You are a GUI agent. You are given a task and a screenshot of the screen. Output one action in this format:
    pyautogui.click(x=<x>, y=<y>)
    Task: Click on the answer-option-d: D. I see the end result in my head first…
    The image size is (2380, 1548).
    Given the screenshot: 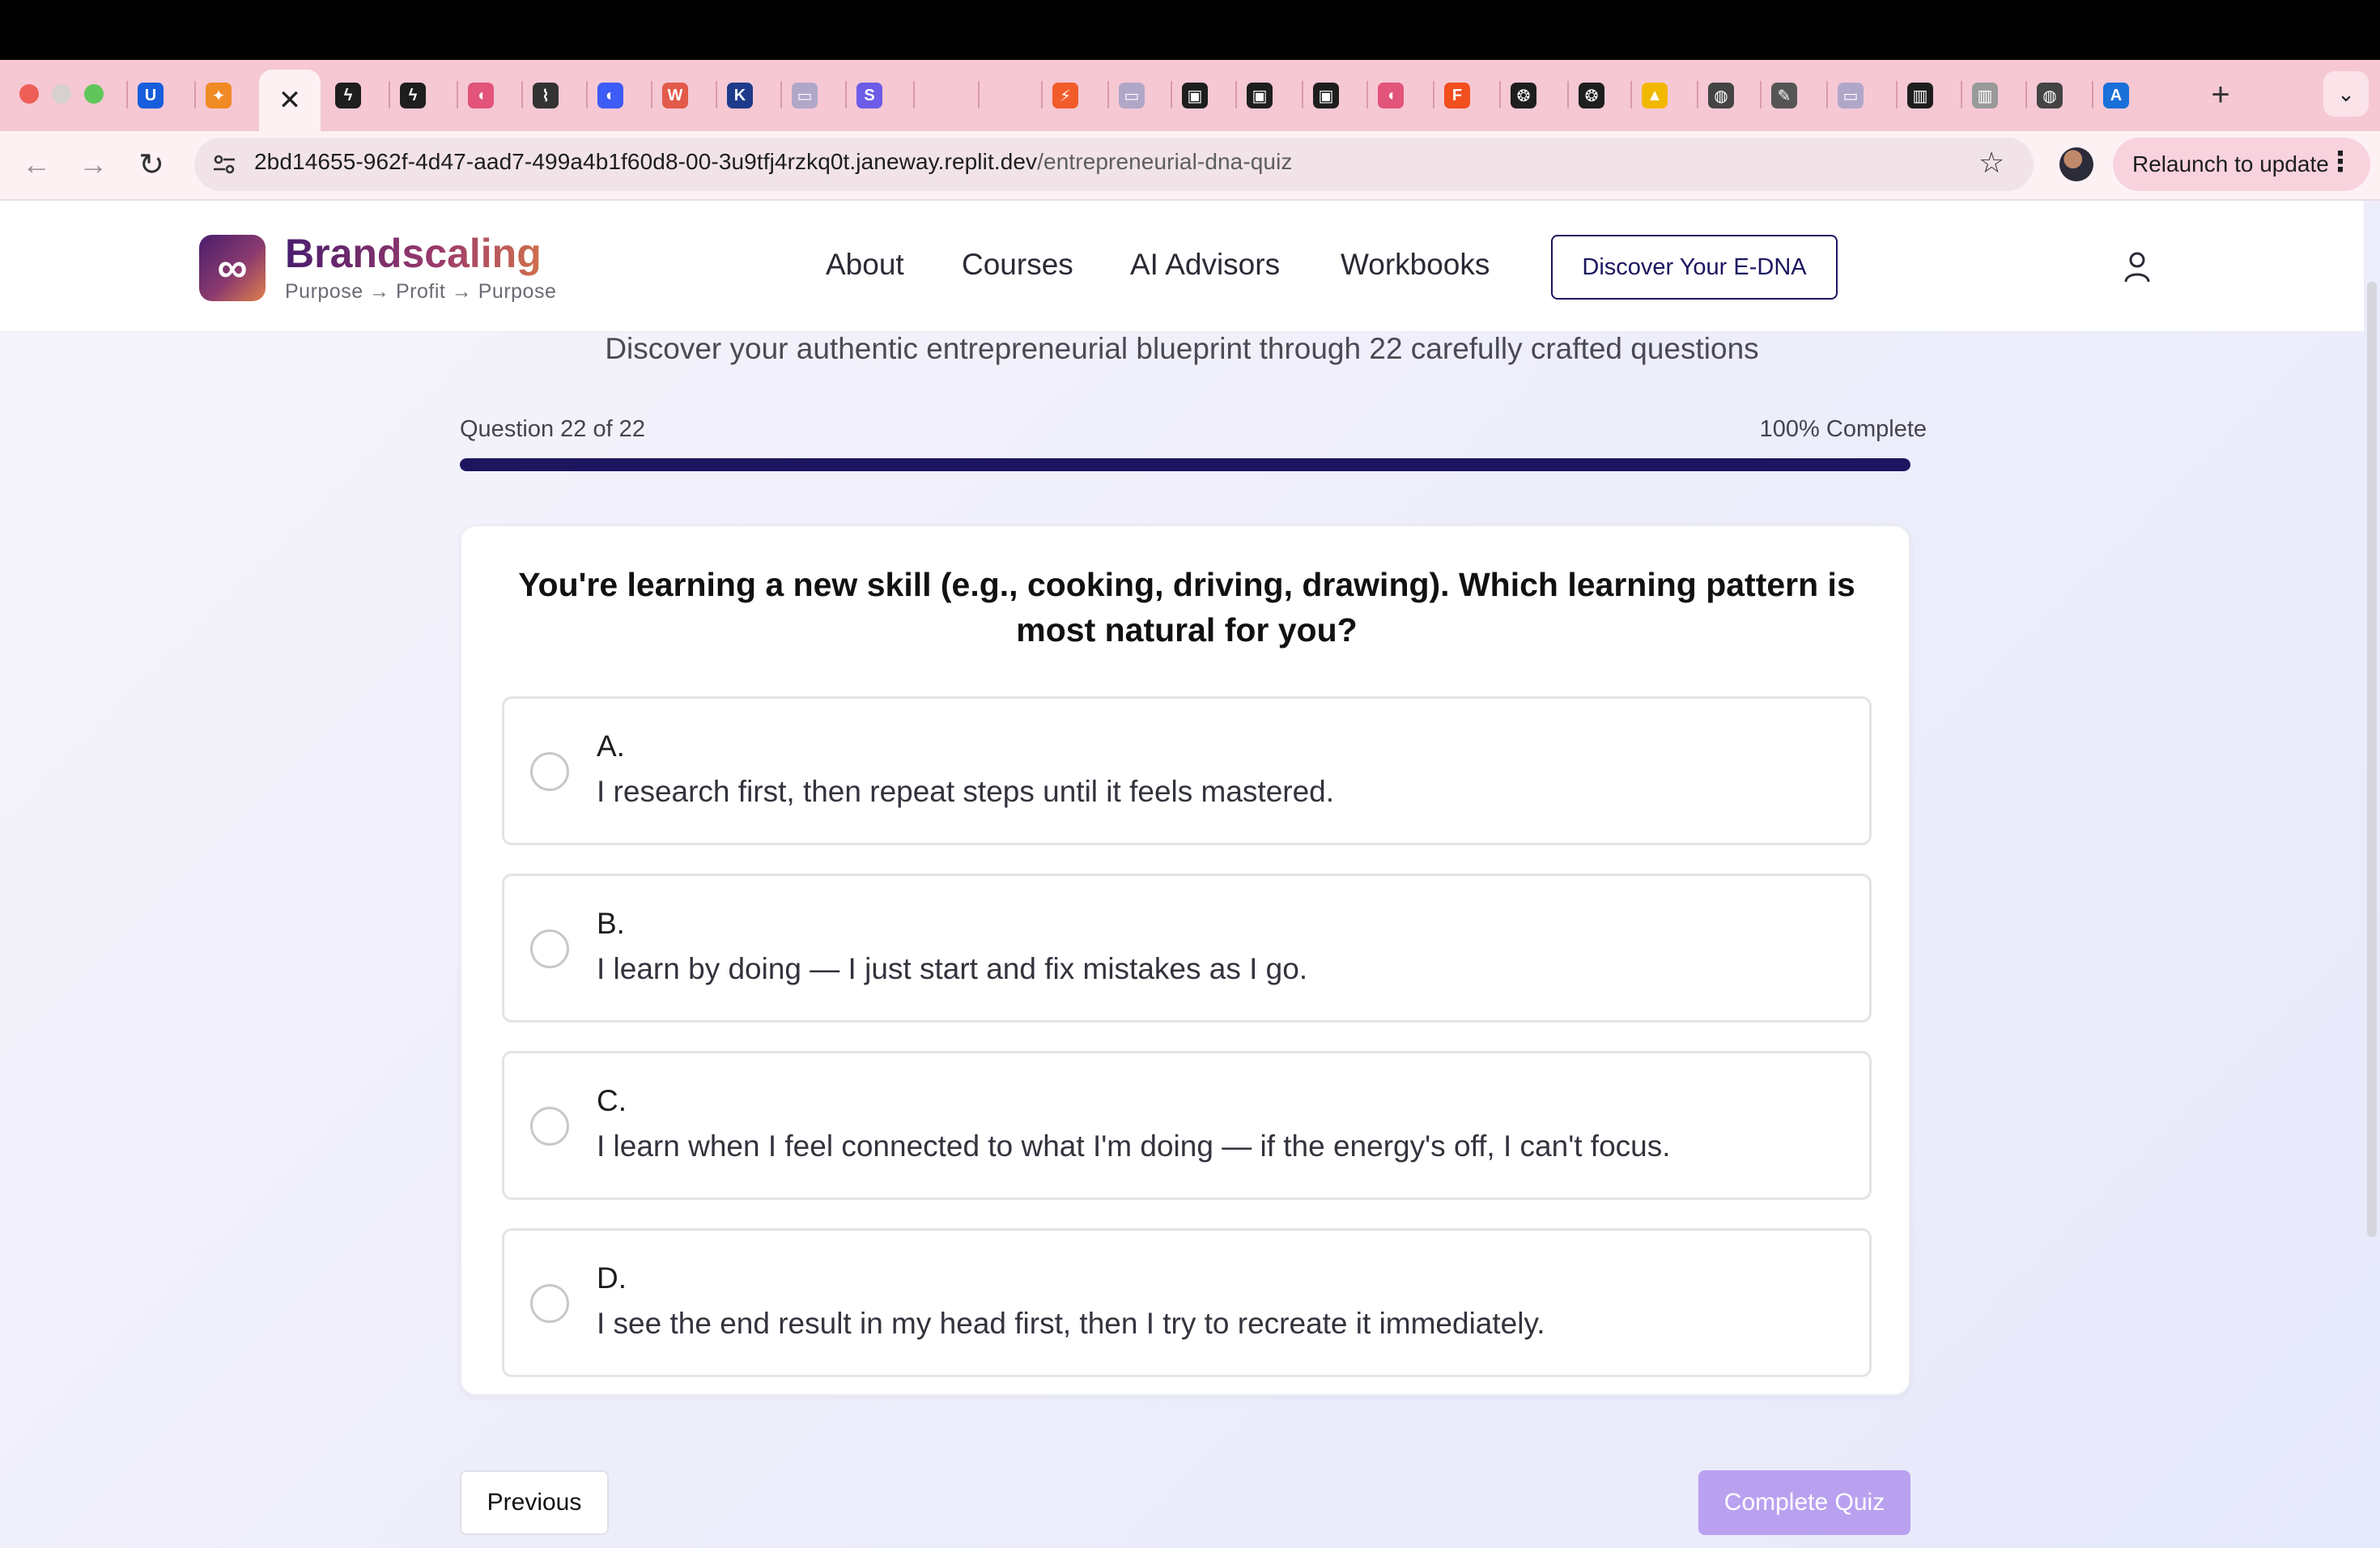 What is the action you would take?
    pyautogui.click(x=1187, y=1302)
    